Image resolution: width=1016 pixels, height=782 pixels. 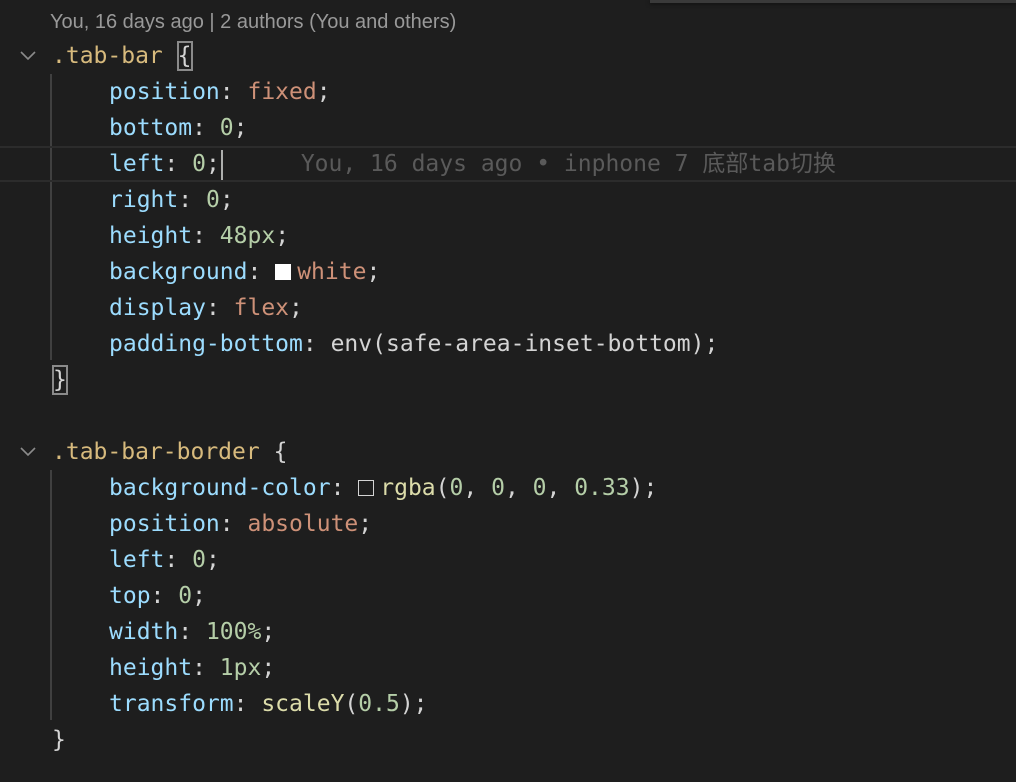 What do you see at coordinates (178, 272) in the screenshot?
I see `css-property: background` at bounding box center [178, 272].